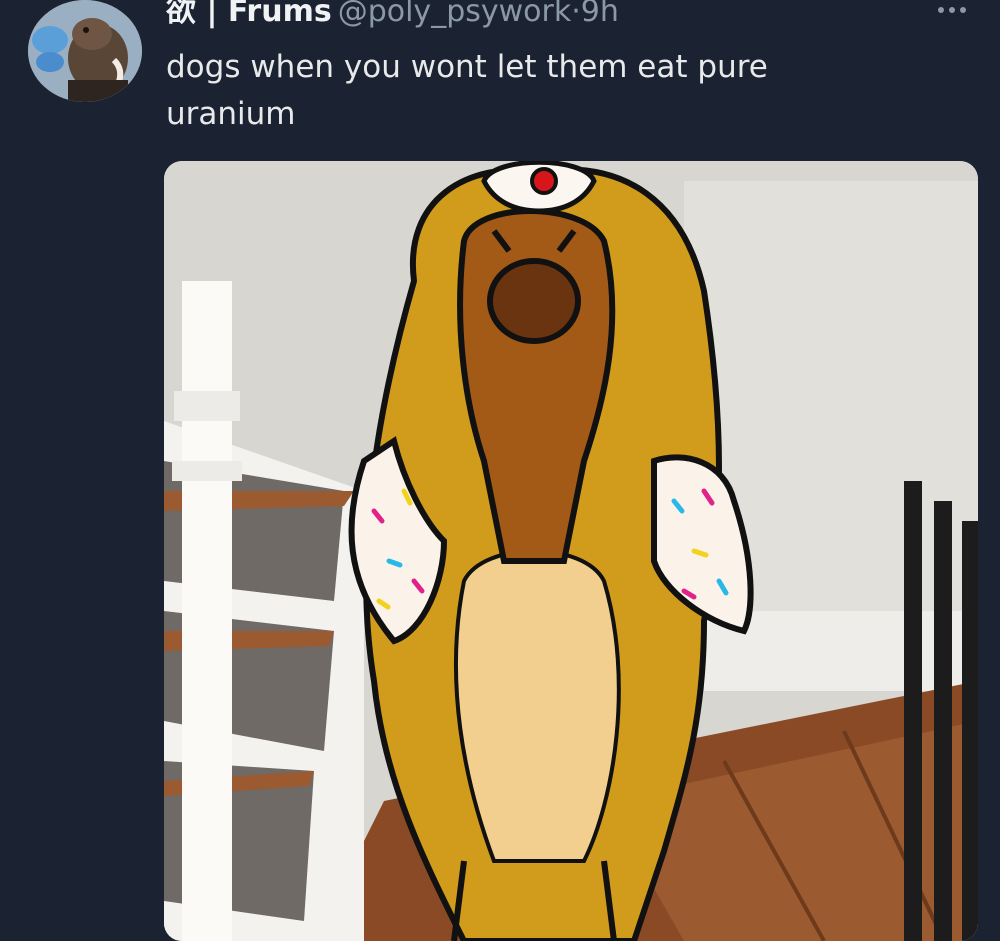 This screenshot has height=941, width=1000. What do you see at coordinates (249, 14) in the screenshot?
I see `display-name: 欲 | Frums` at bounding box center [249, 14].